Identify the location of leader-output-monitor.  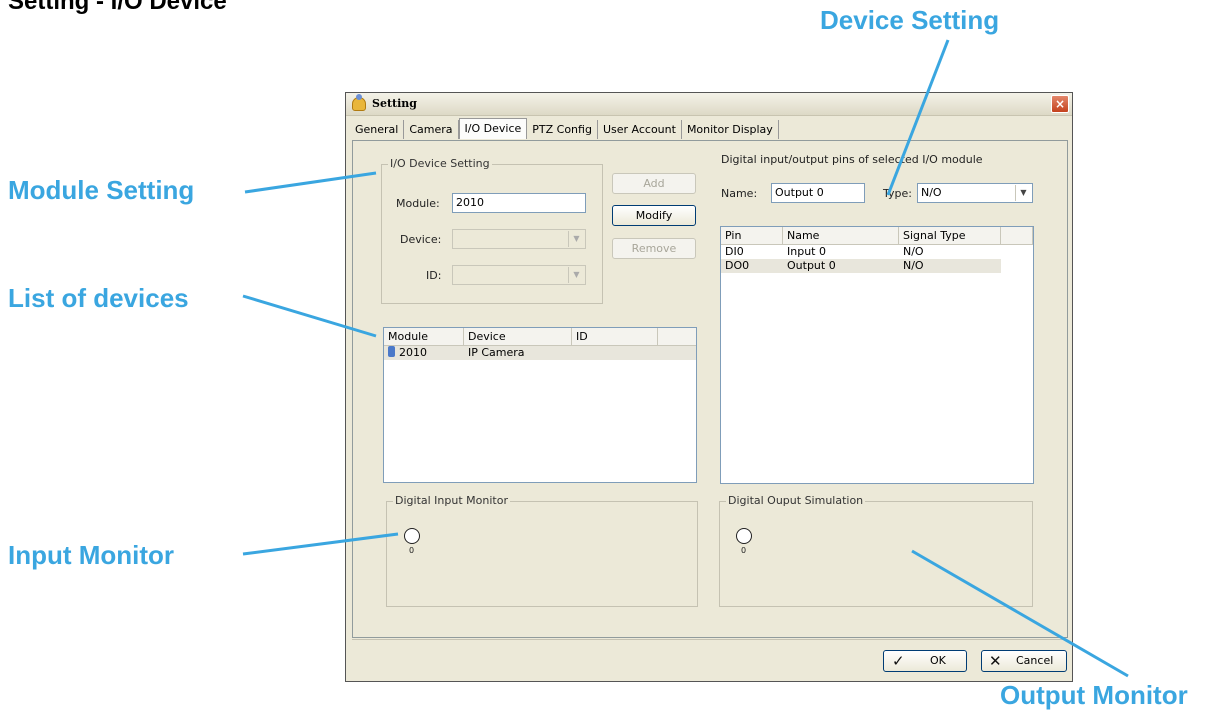
(1020, 613).